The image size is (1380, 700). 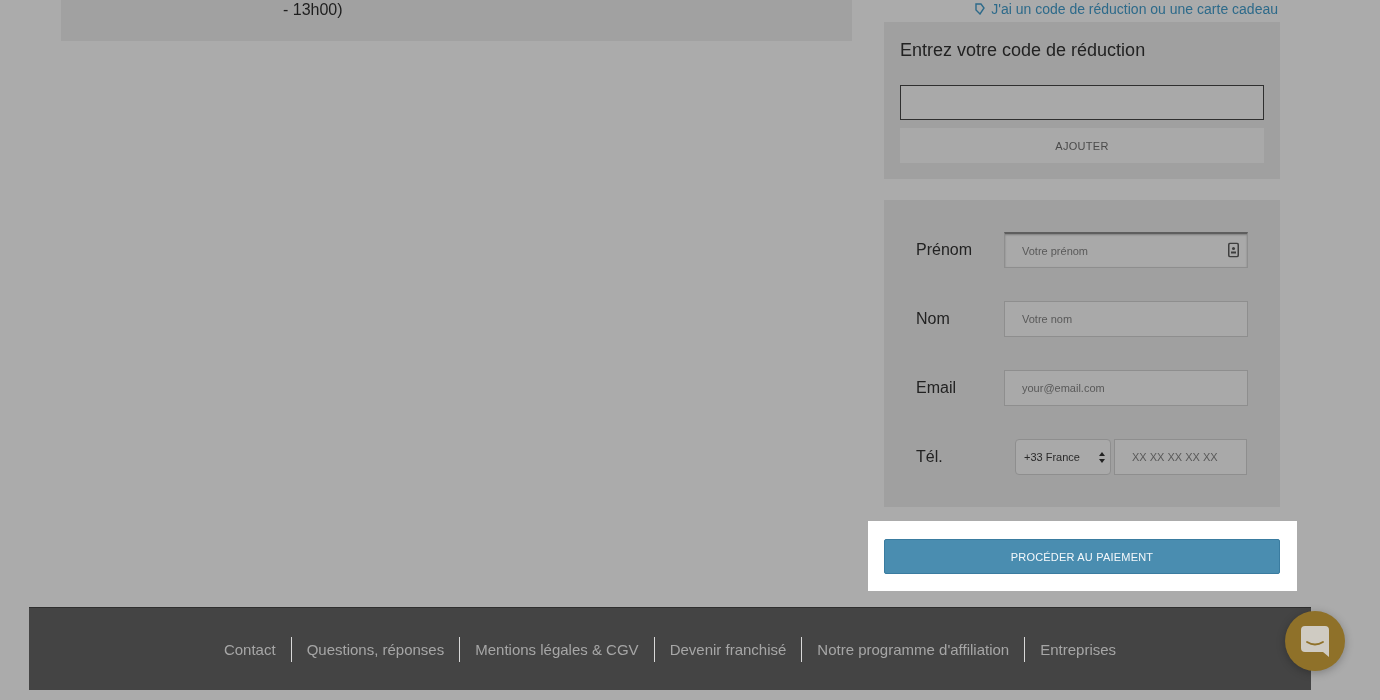 What do you see at coordinates (728, 649) in the screenshot?
I see `footer-link: Devenir franchisé` at bounding box center [728, 649].